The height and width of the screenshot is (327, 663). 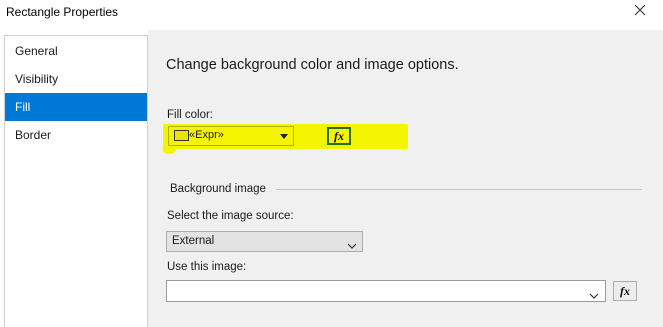 I want to click on fill-color-dropdown: «Expr», so click(x=231, y=136).